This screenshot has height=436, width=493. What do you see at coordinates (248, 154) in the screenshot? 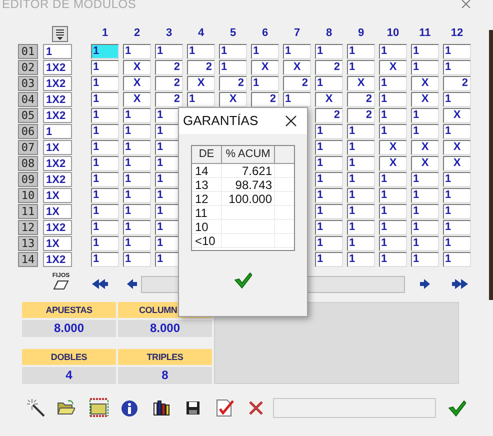
I see `column-header: % ACUM` at bounding box center [248, 154].